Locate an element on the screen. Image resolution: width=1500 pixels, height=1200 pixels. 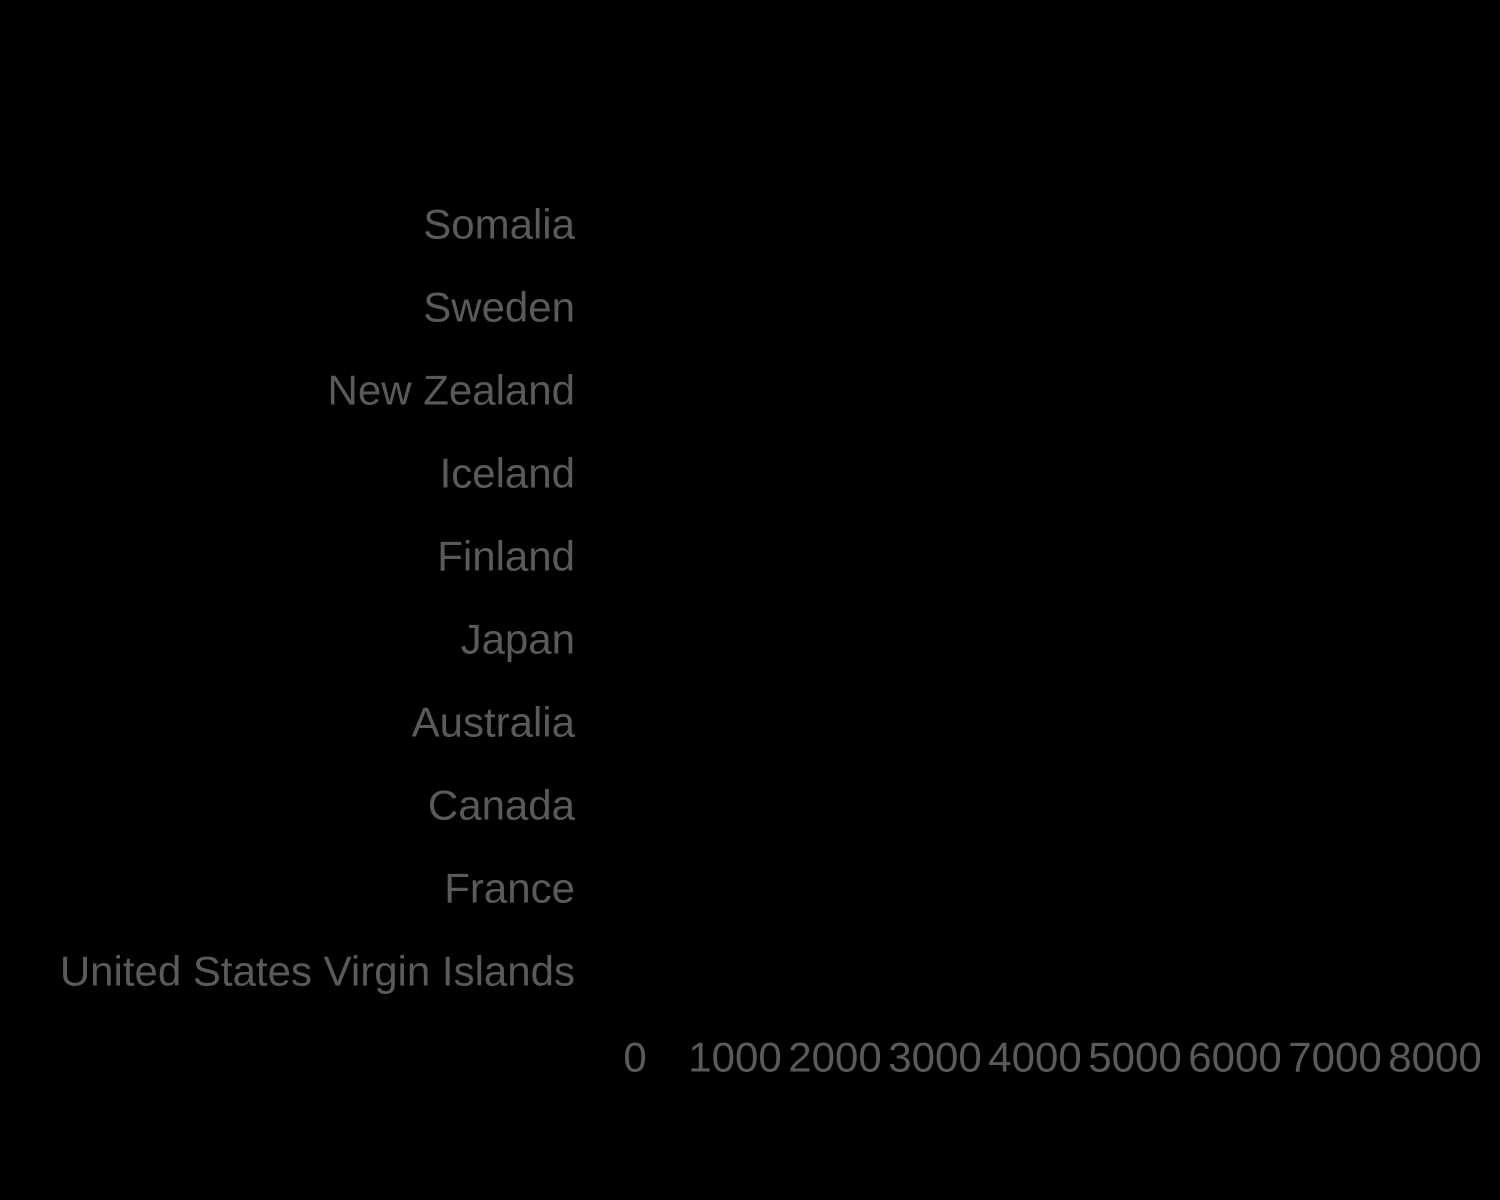
x-tick-label: 3000 is located at coordinates (934, 1057).